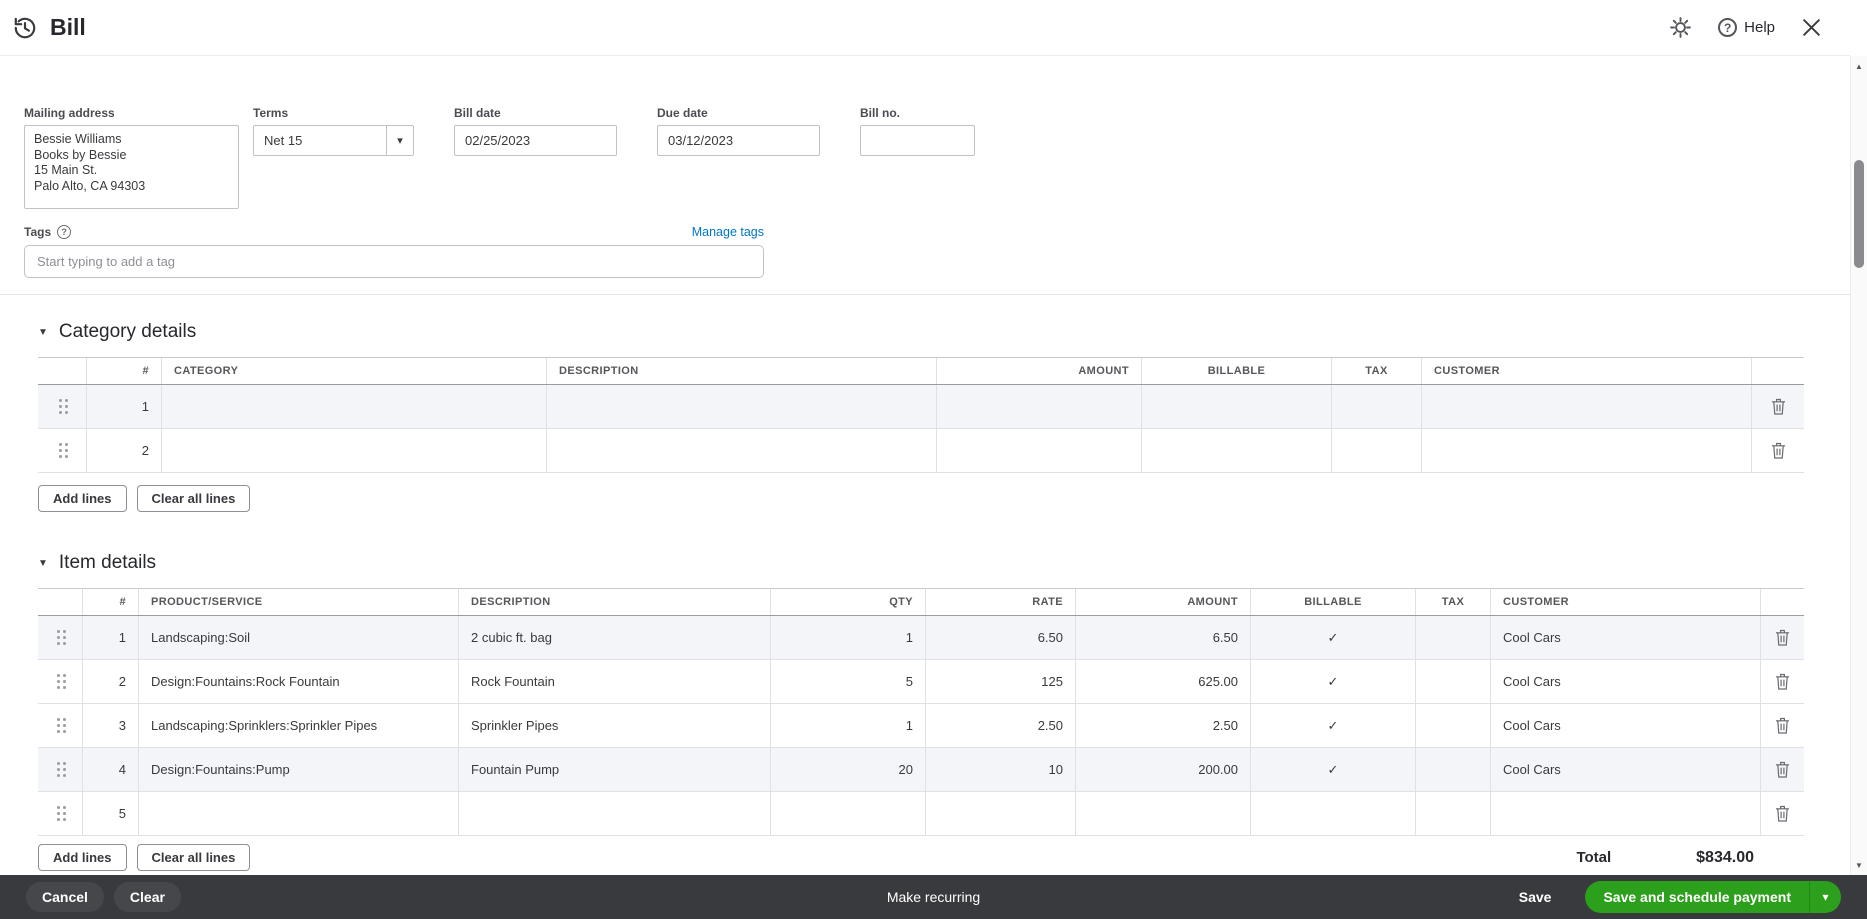 The height and width of the screenshot is (919, 1867). Describe the element at coordinates (1162, 725) in the screenshot. I see `amount-cell: 2.50` at that location.